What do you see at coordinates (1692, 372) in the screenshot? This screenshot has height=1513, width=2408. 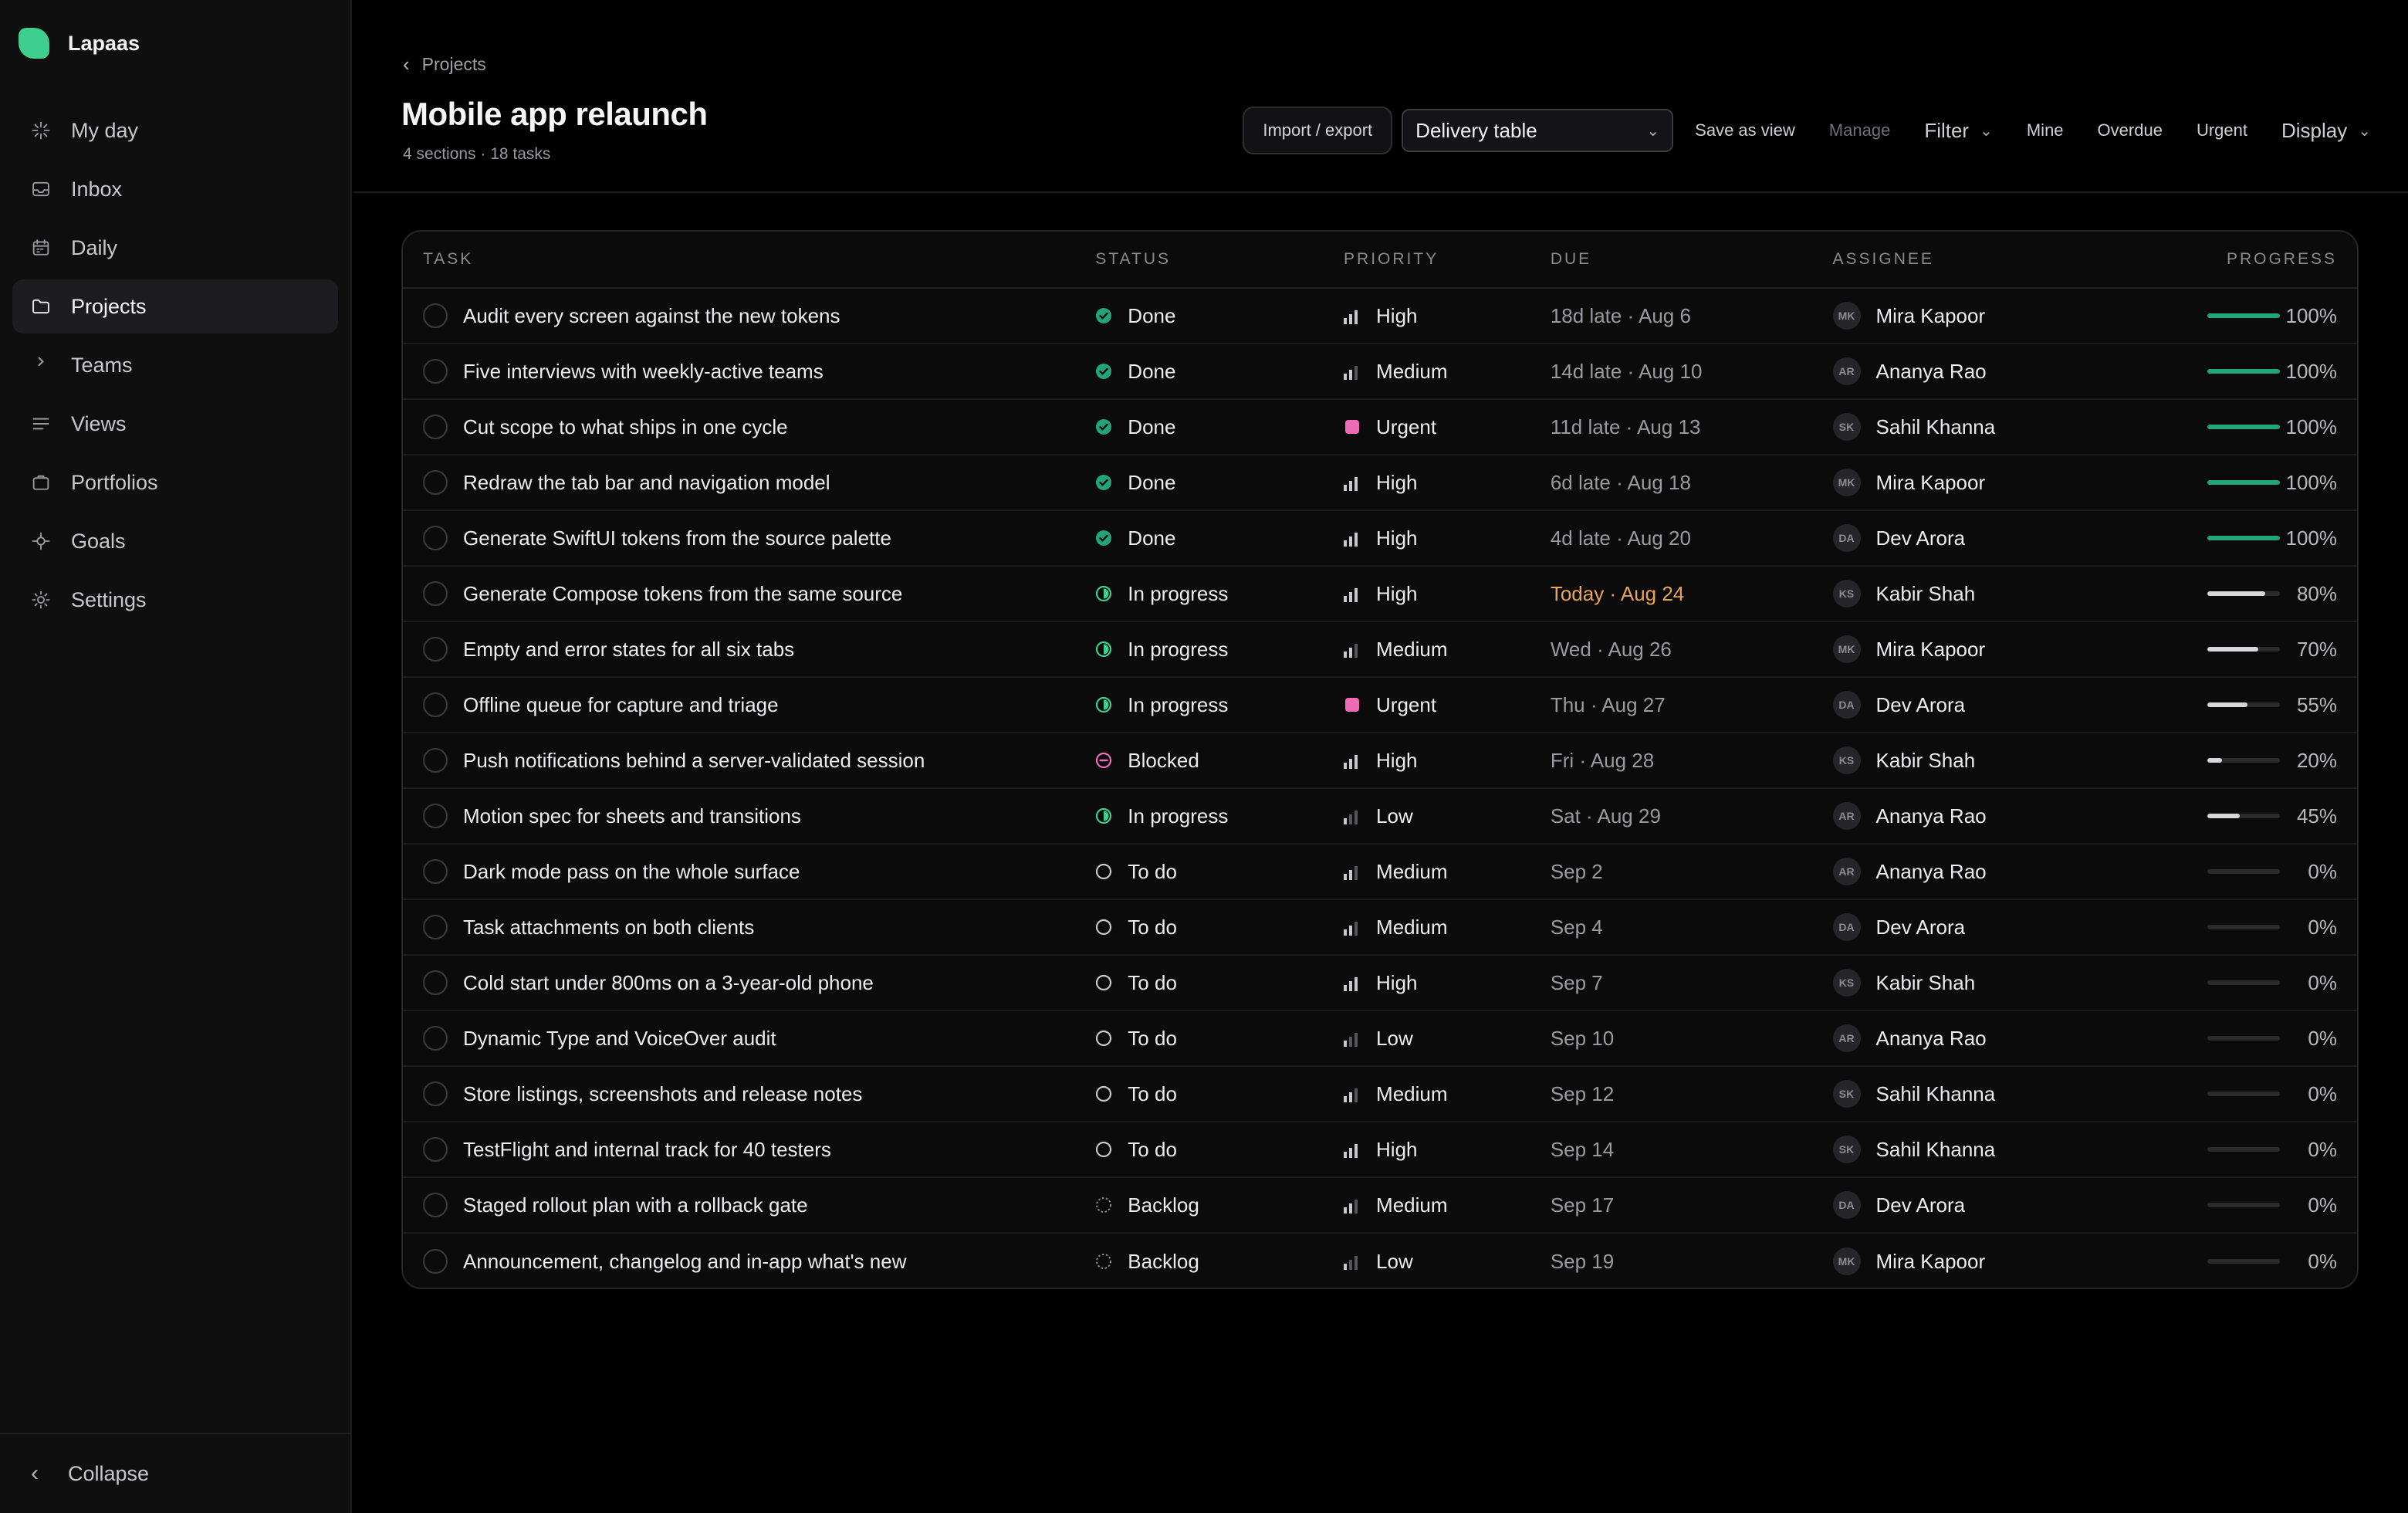 I see `due-cell: 14d late · Aug 10` at bounding box center [1692, 372].